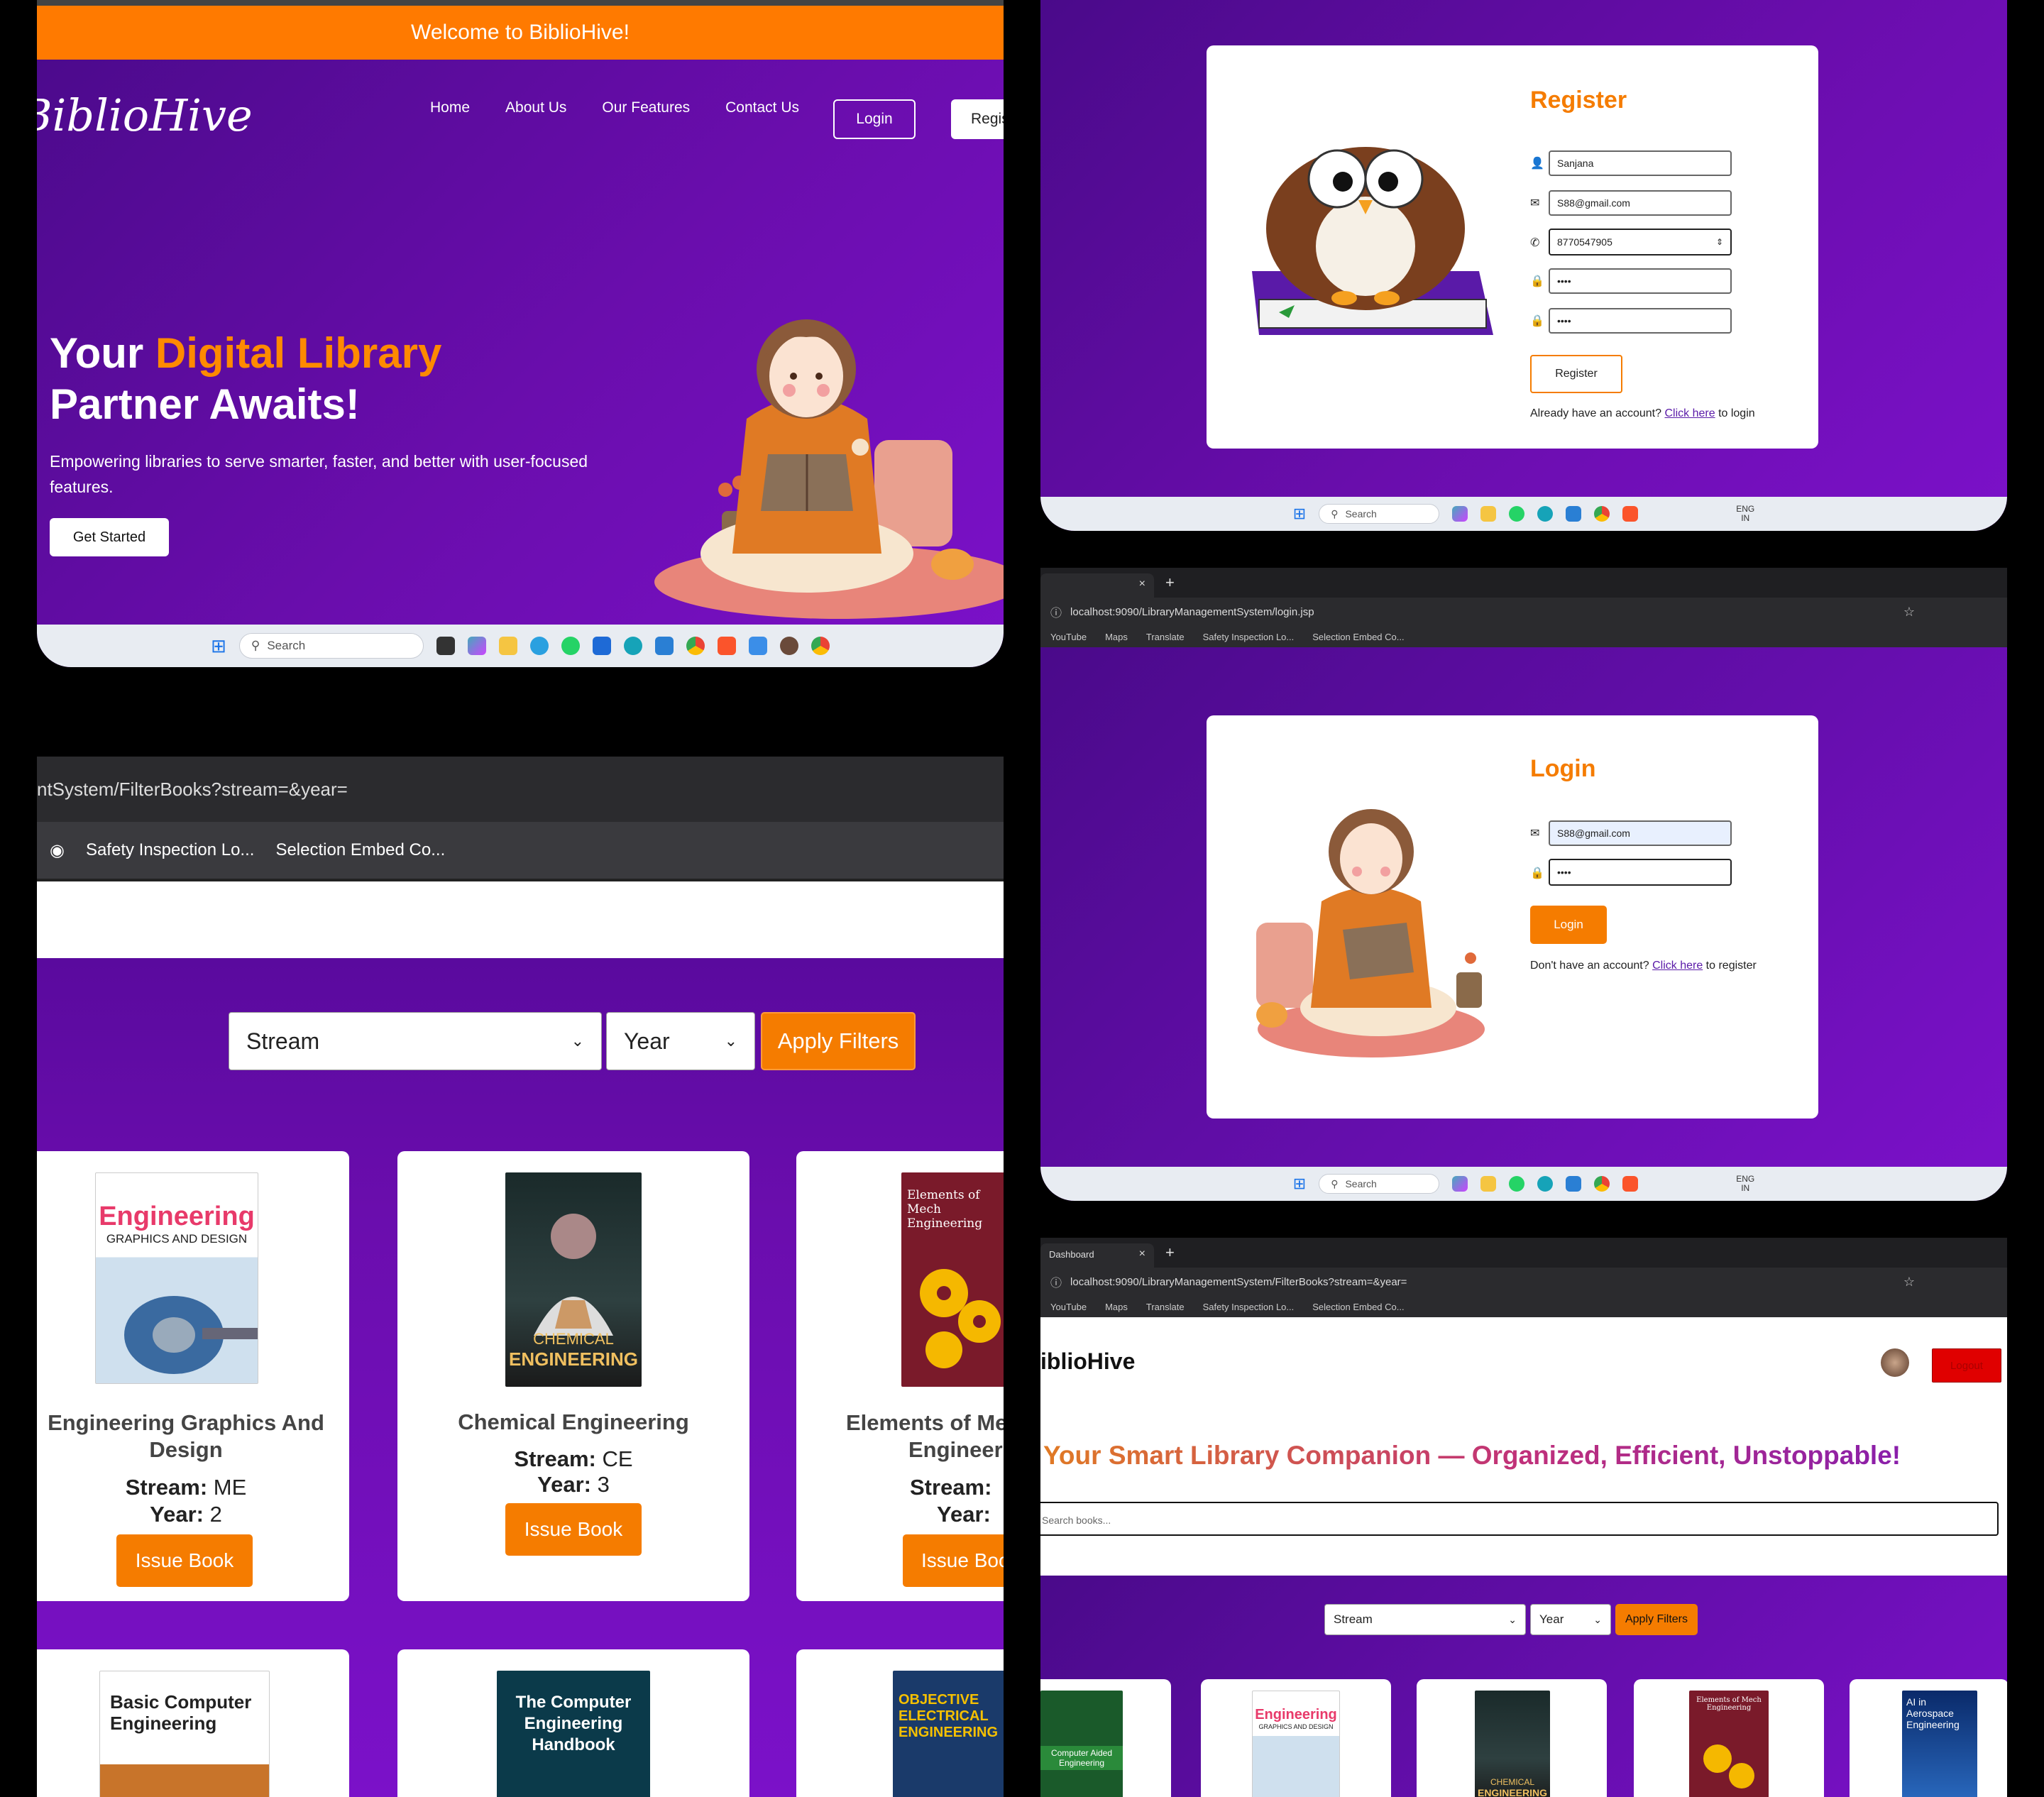 The image size is (2044, 1797). Describe the element at coordinates (953, 1560) in the screenshot. I see `issue-book-button: Issue Boo` at that location.